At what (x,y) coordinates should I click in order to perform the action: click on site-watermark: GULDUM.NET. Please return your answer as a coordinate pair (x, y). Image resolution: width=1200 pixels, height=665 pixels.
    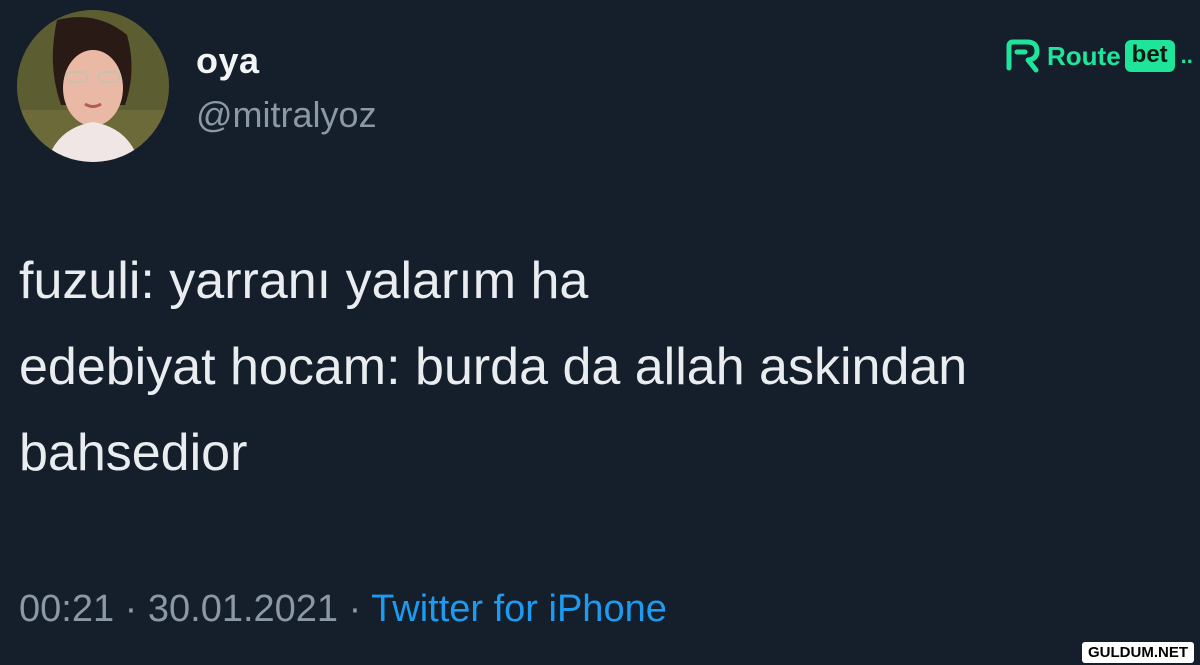
    Looking at the image, I should click on (1138, 652).